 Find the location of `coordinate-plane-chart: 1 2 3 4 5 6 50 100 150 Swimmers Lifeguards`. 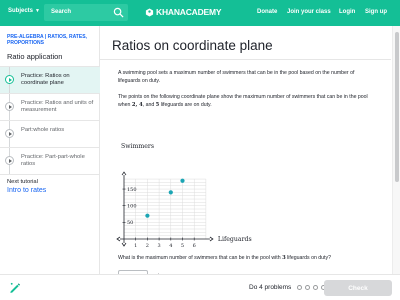

coordinate-plane-chart: 1 2 3 4 5 6 50 100 150 Swimmers Lifeguards is located at coordinates (184, 196).